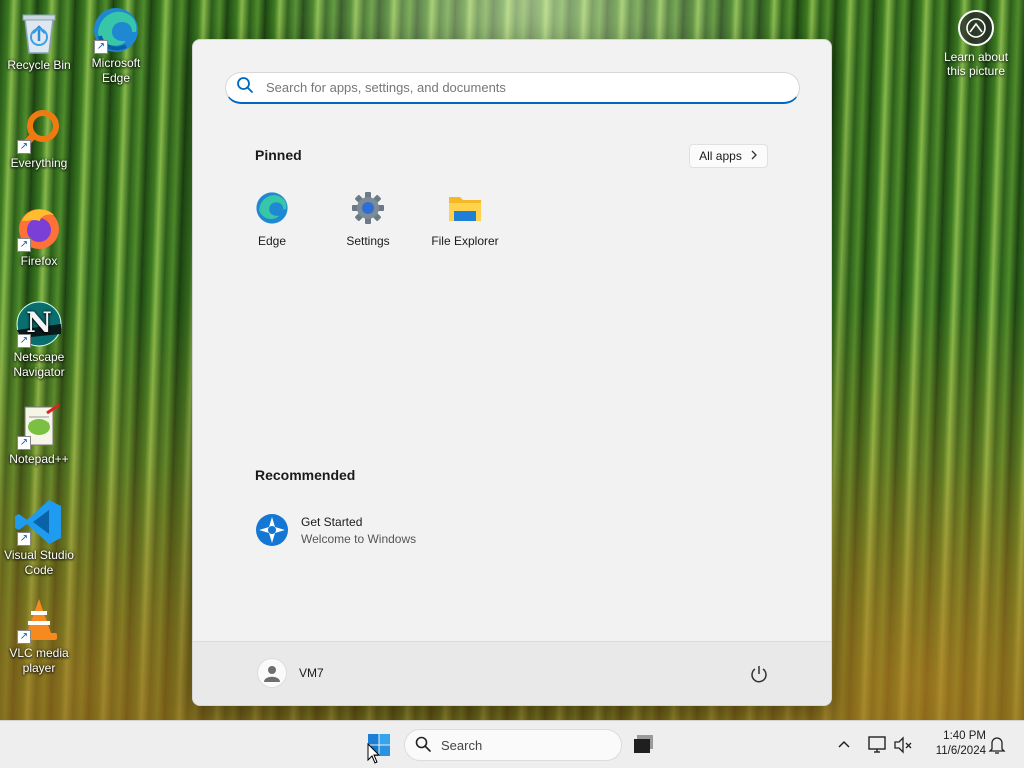 This screenshot has height=768, width=1024. I want to click on clock-date: 11/6/2024, so click(960, 751).